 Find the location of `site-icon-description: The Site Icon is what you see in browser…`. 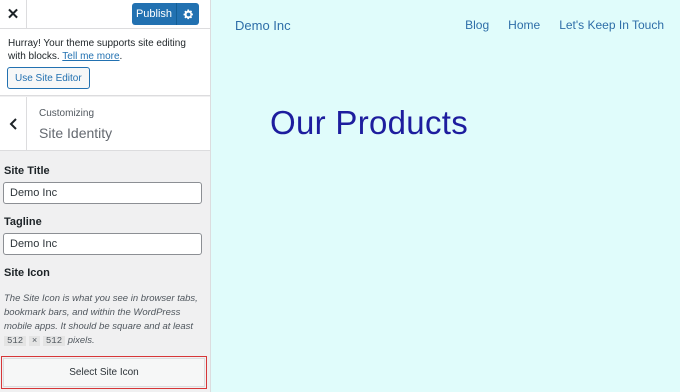

site-icon-description: The Site Icon is what you see in browser… is located at coordinates (101, 319).